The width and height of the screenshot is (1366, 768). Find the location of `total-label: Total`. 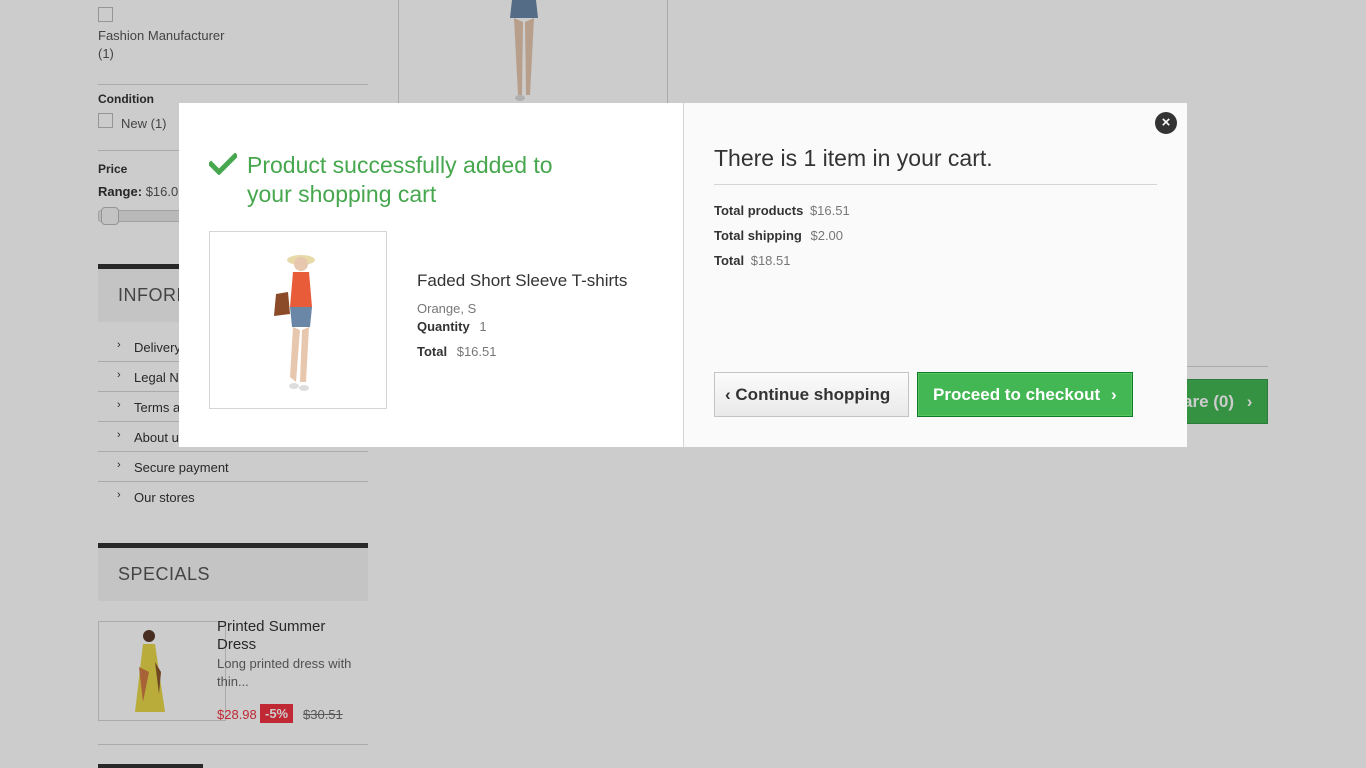

total-label: Total is located at coordinates (432, 351).